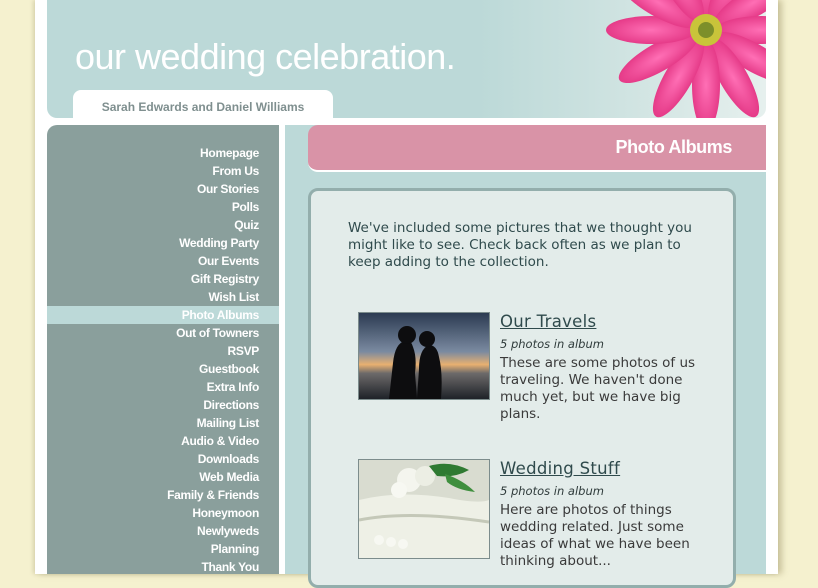 This screenshot has width=818, height=588. What do you see at coordinates (163, 459) in the screenshot?
I see `sidebar-item-downloads: Downloads` at bounding box center [163, 459].